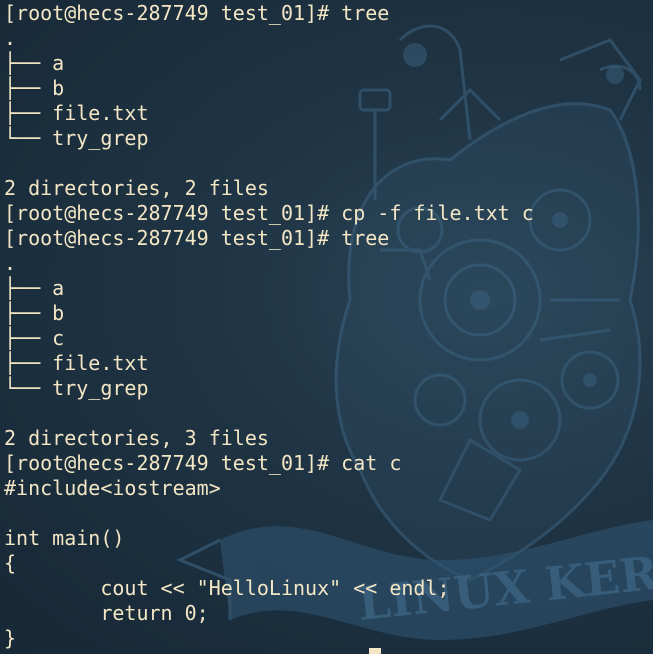  Describe the element at coordinates (10, 638) in the screenshot. I see `terminal-line: }` at that location.